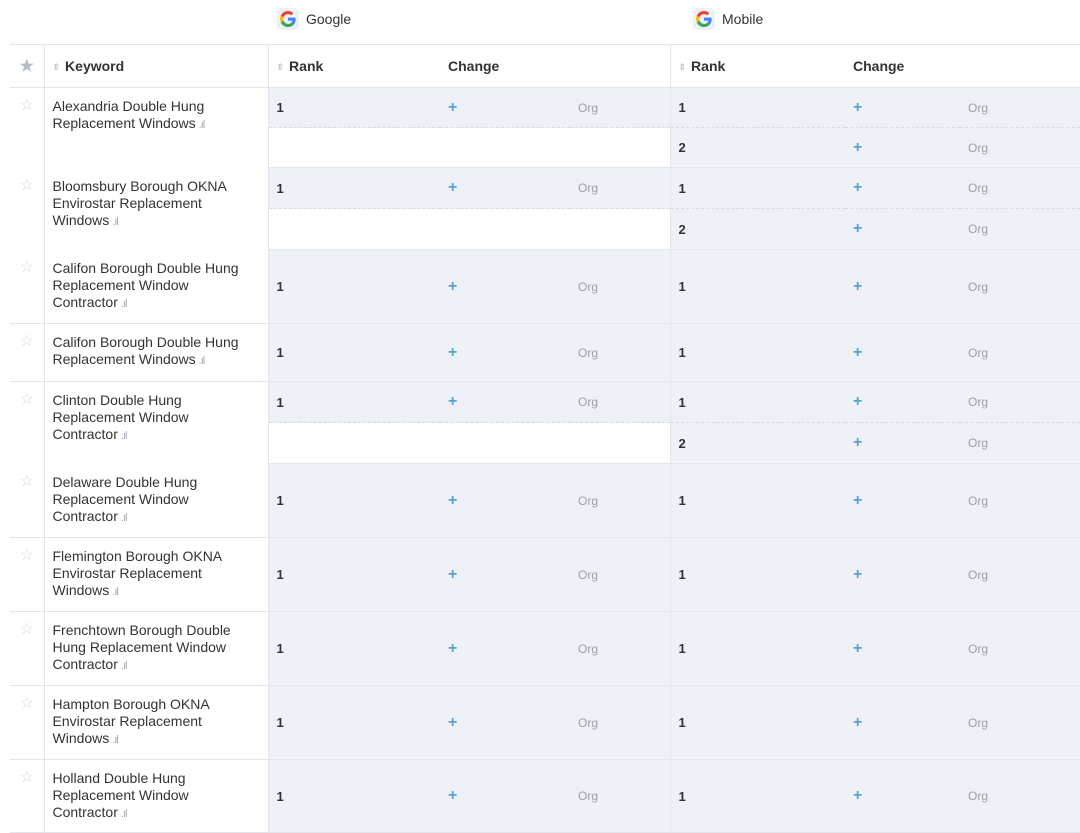 This screenshot has width=1080, height=833. Describe the element at coordinates (704, 19) in the screenshot. I see `google-icon` at that location.